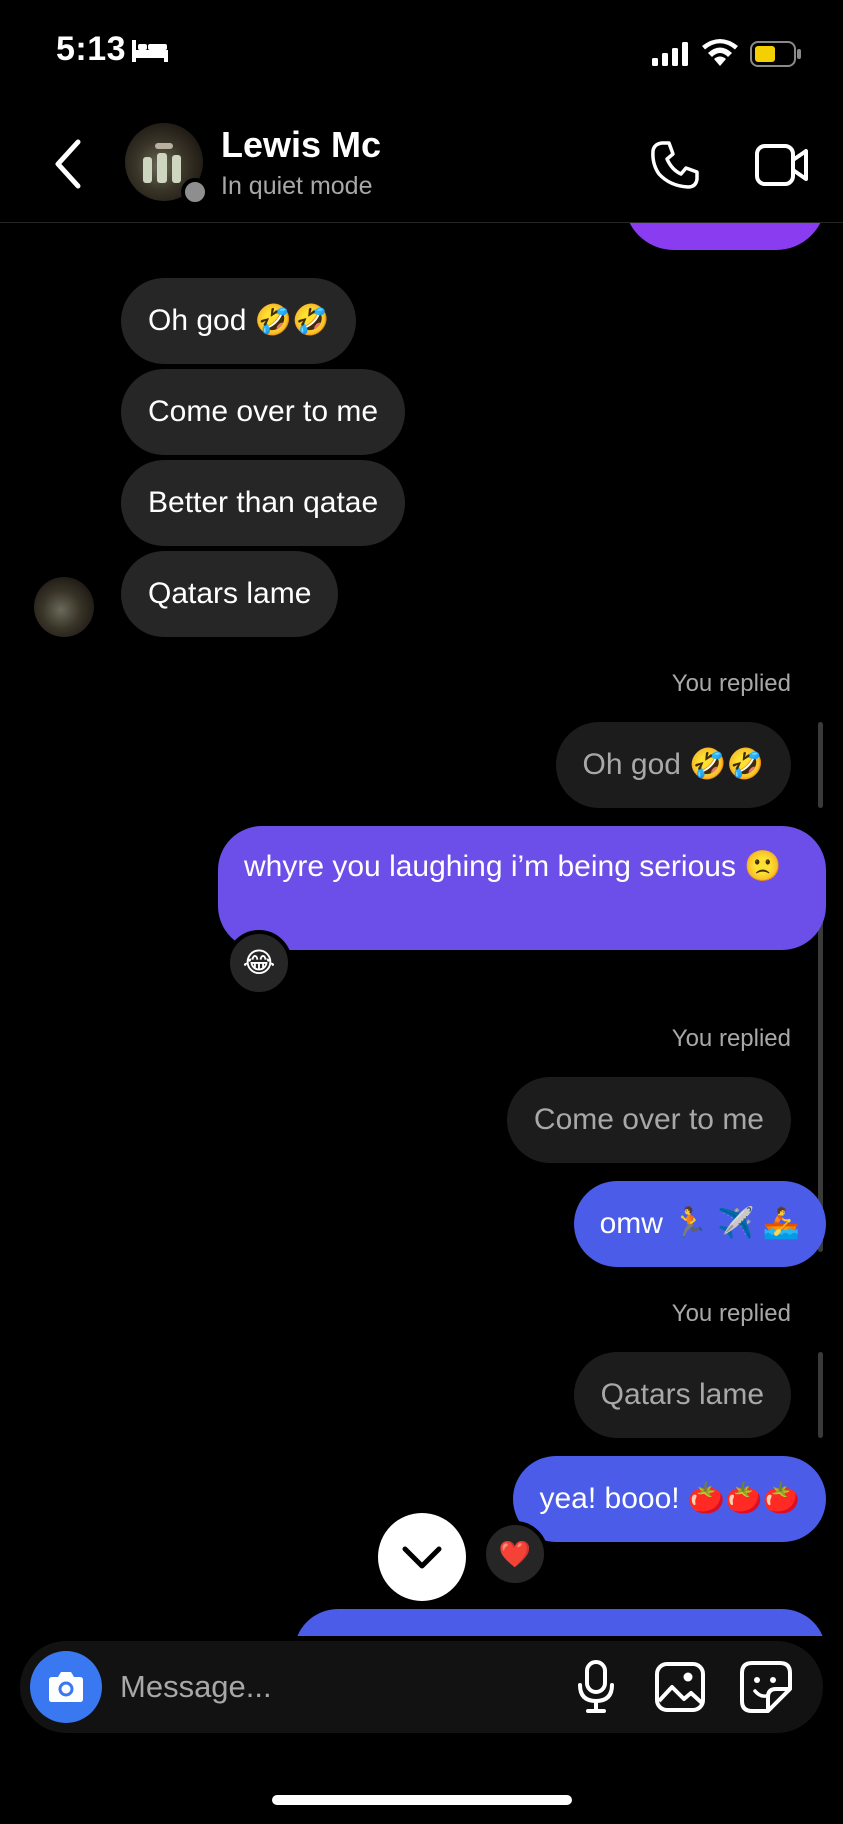  What do you see at coordinates (421, 222) in the screenshot?
I see `header-divider` at bounding box center [421, 222].